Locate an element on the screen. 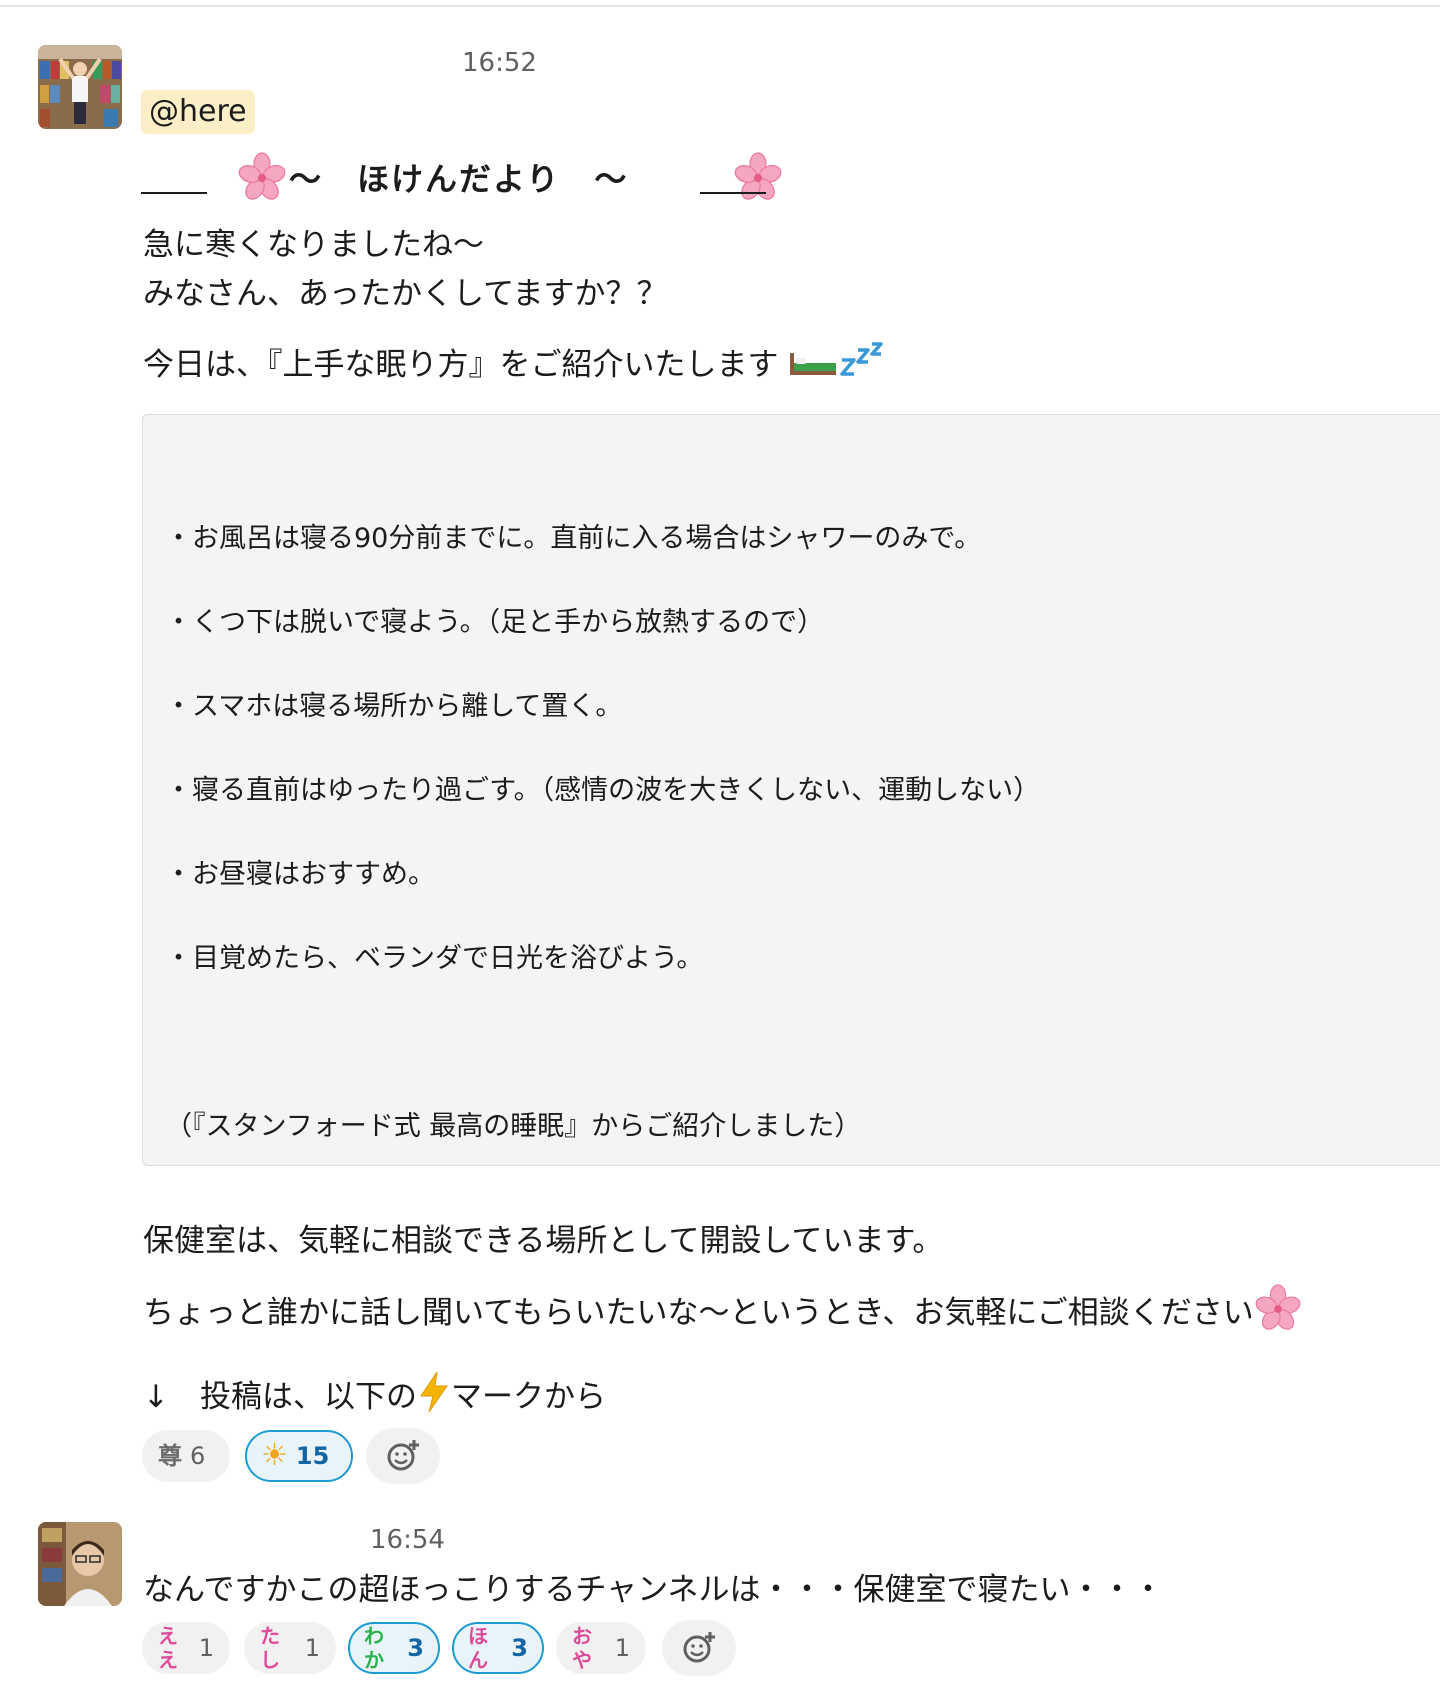 The image size is (1440, 1687). top-divider is located at coordinates (720, 3).